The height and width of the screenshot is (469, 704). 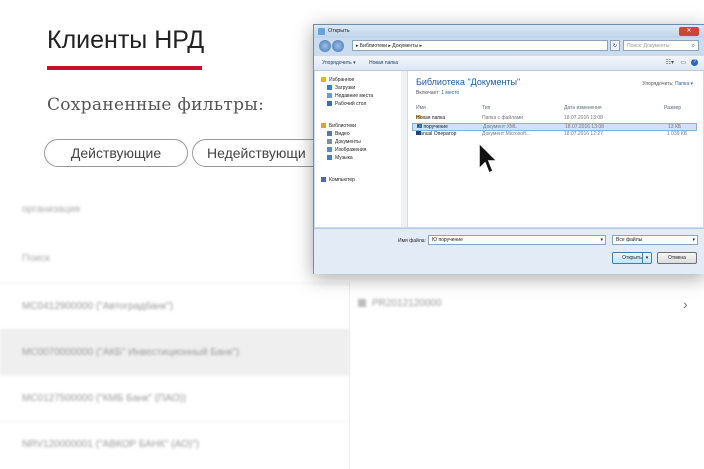 What do you see at coordinates (124, 68) in the screenshot?
I see `title-underline` at bounding box center [124, 68].